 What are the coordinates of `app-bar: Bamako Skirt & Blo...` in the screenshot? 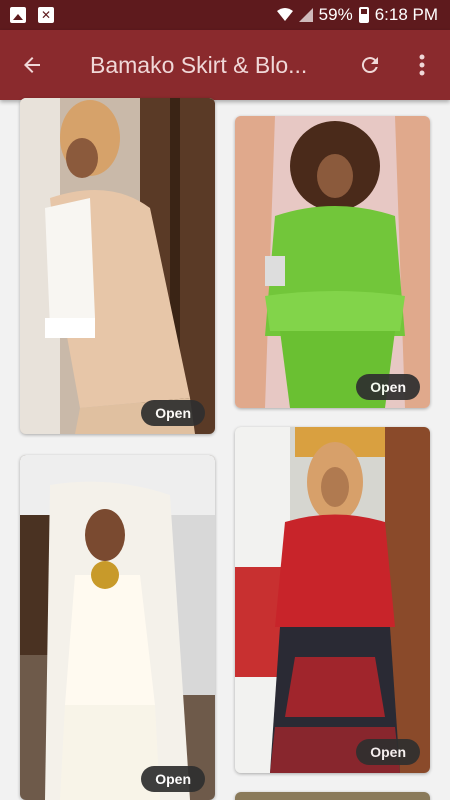 It's located at (225, 65).